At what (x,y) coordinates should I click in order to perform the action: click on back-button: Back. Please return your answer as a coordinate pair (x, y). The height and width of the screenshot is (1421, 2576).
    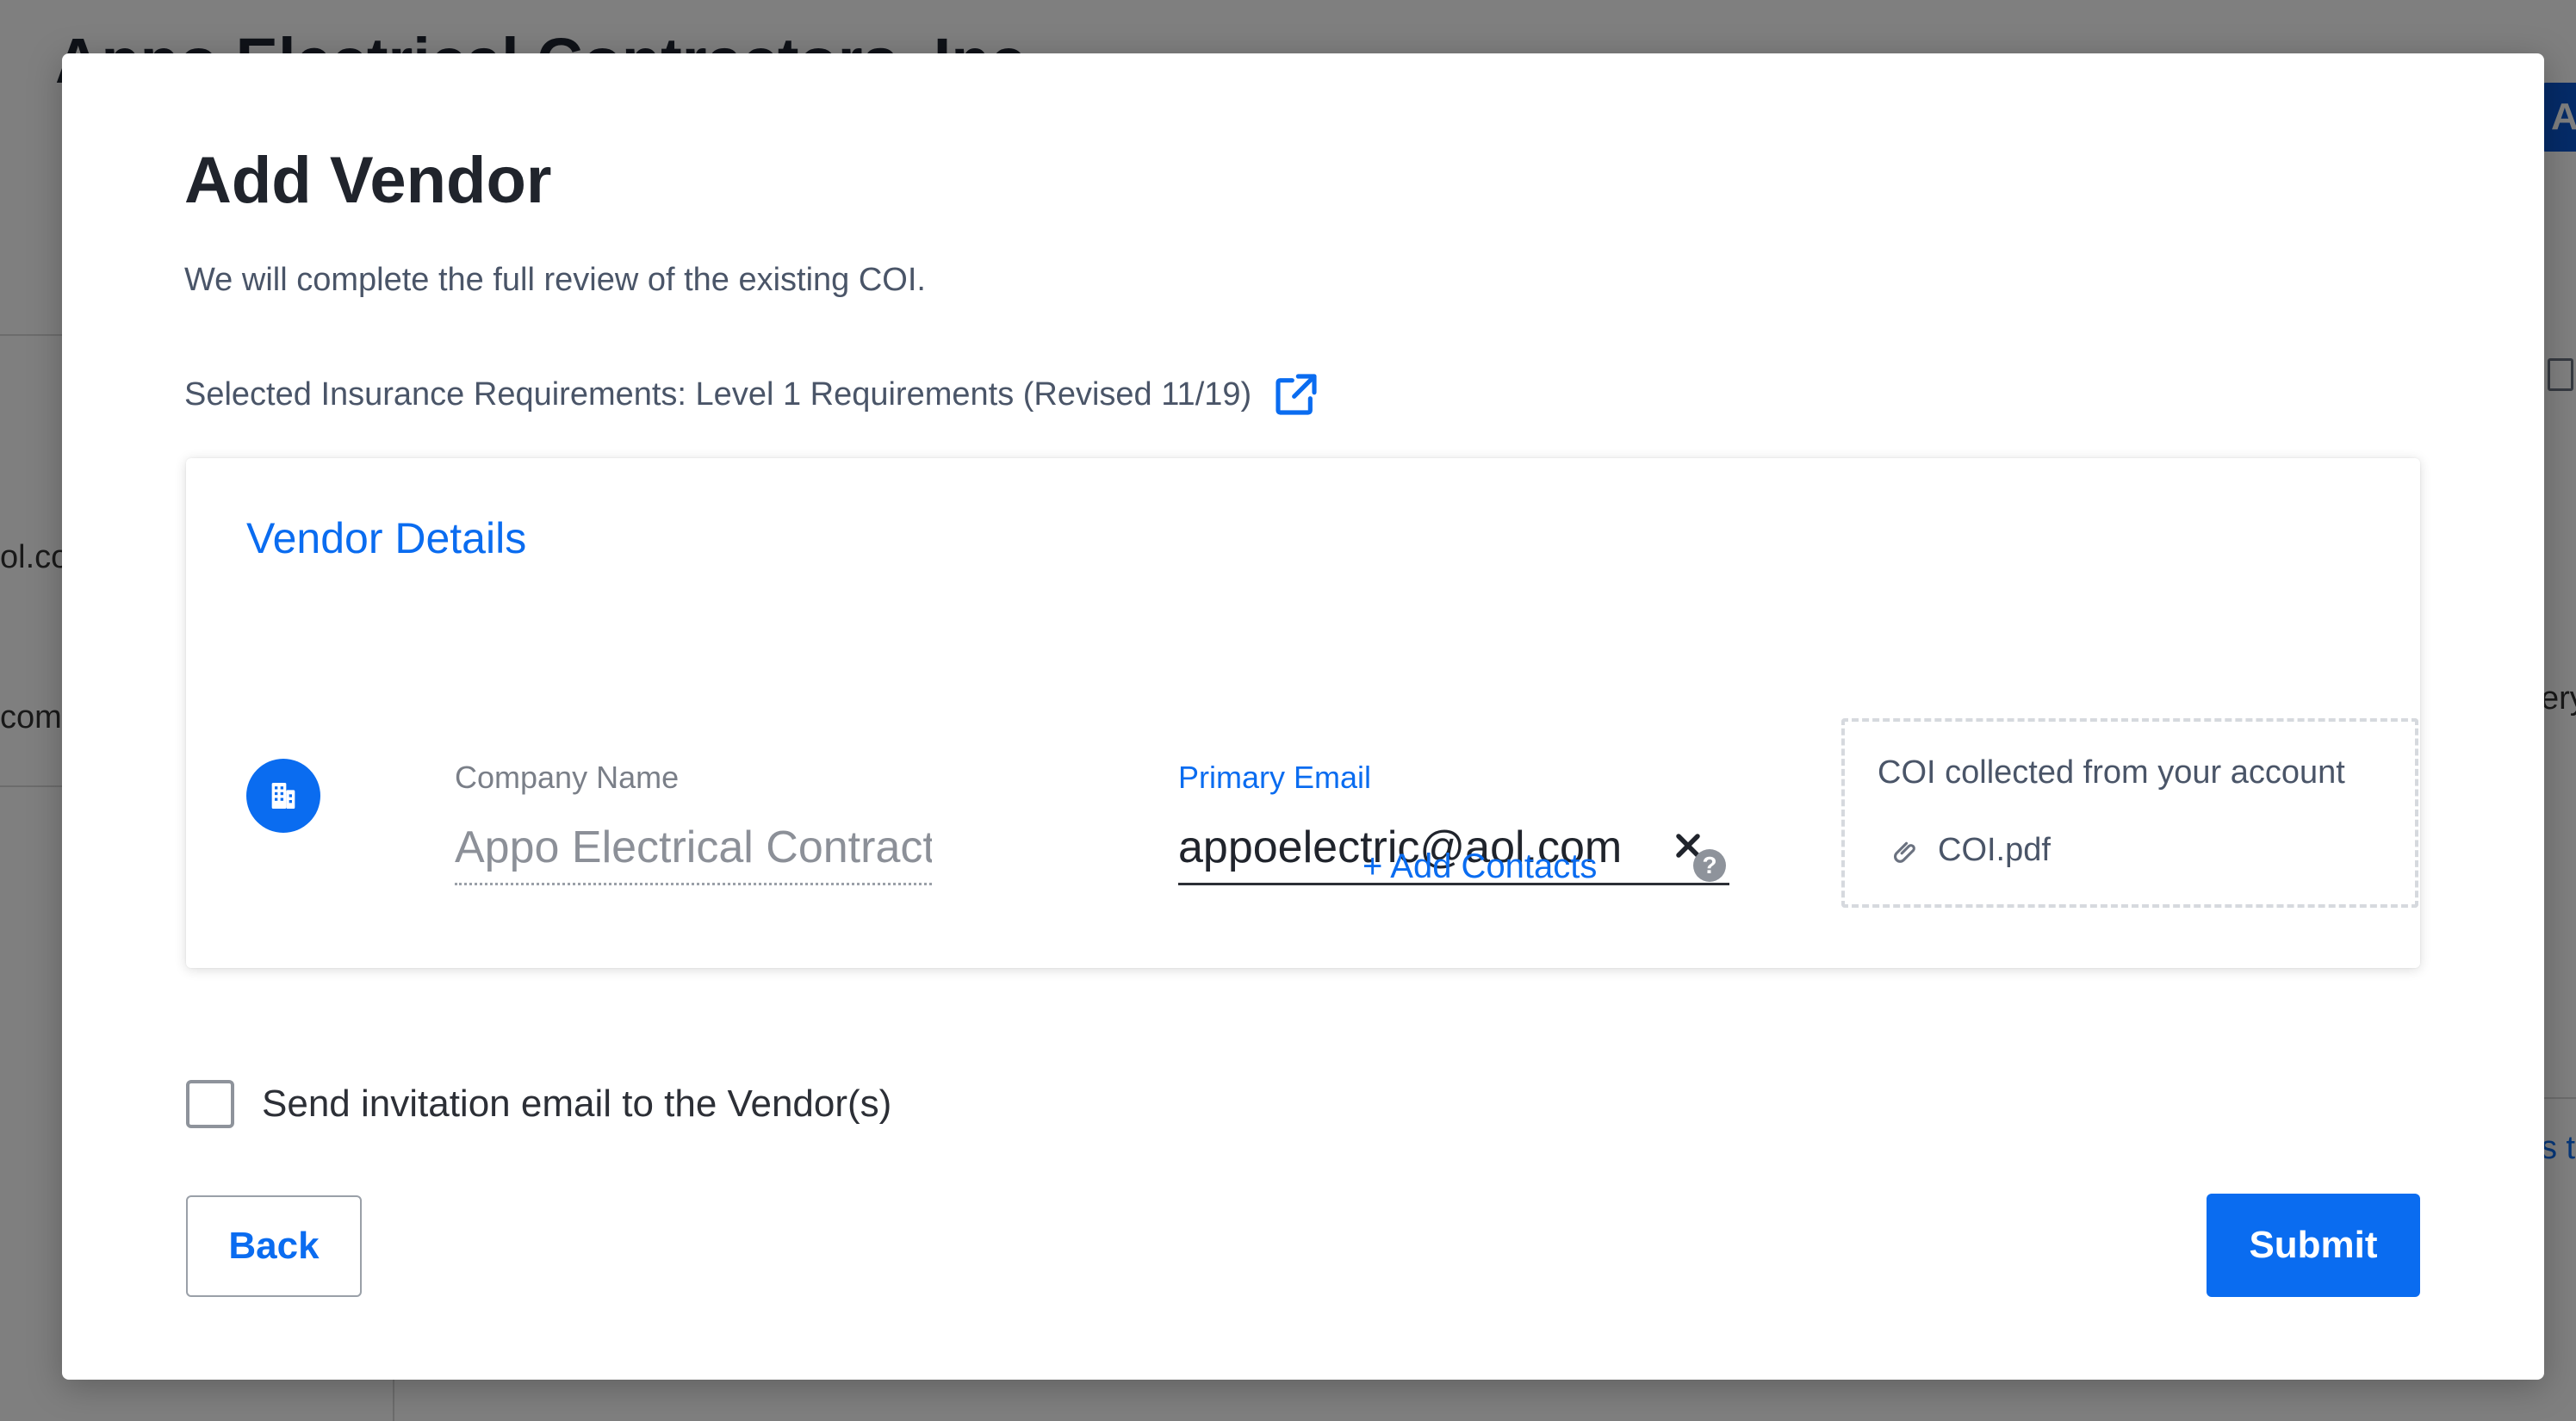
    Looking at the image, I should click on (274, 1246).